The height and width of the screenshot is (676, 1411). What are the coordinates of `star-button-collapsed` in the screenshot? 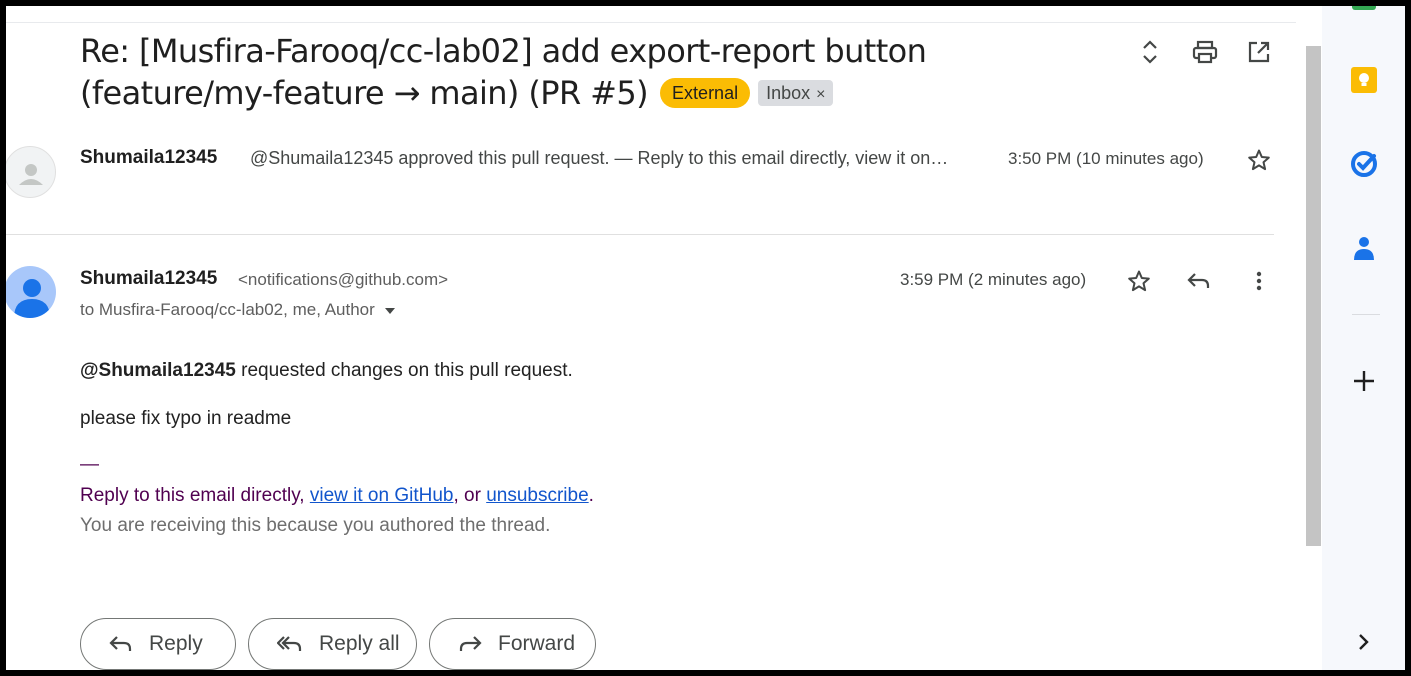 It's located at (1259, 160).